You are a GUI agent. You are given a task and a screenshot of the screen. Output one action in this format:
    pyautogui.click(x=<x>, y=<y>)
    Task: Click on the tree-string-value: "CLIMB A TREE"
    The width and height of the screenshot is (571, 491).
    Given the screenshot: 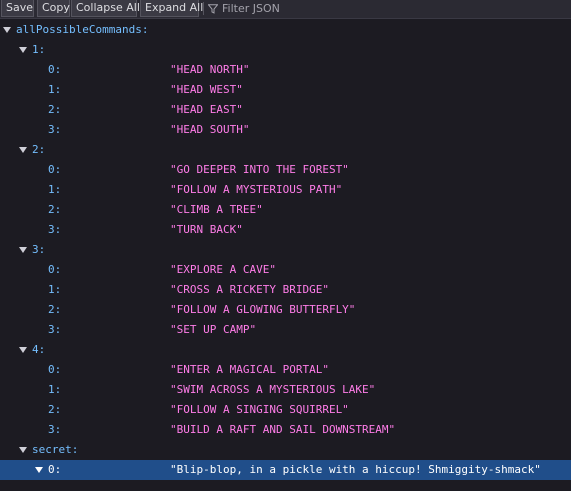 What is the action you would take?
    pyautogui.click(x=216, y=209)
    